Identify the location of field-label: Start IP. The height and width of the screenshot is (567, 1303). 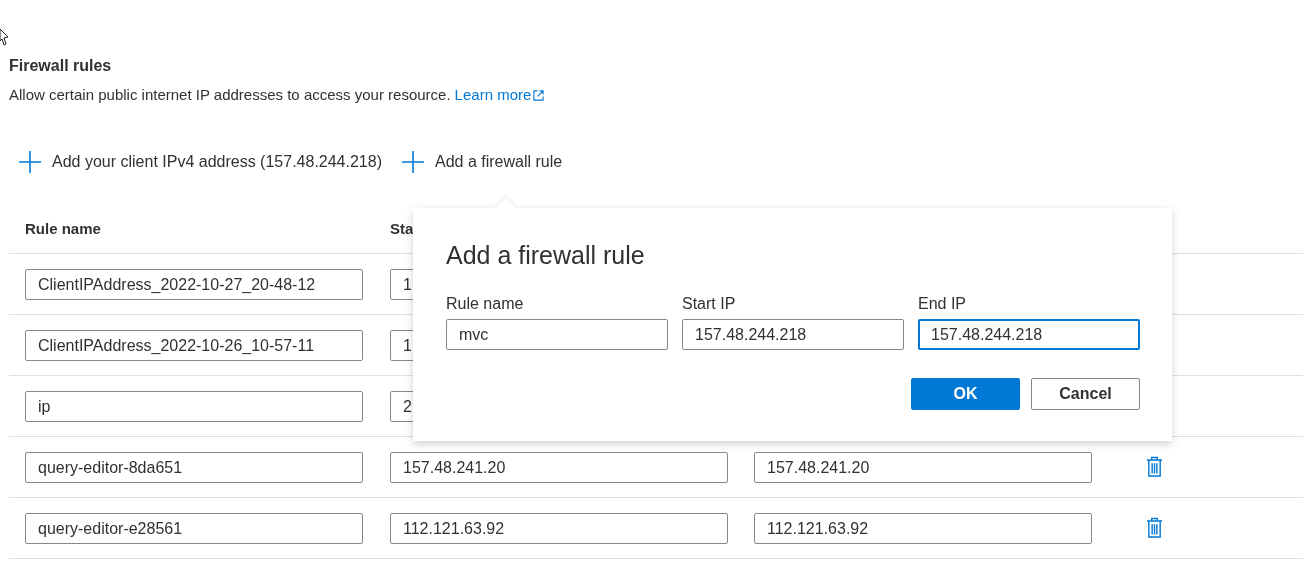
(709, 304).